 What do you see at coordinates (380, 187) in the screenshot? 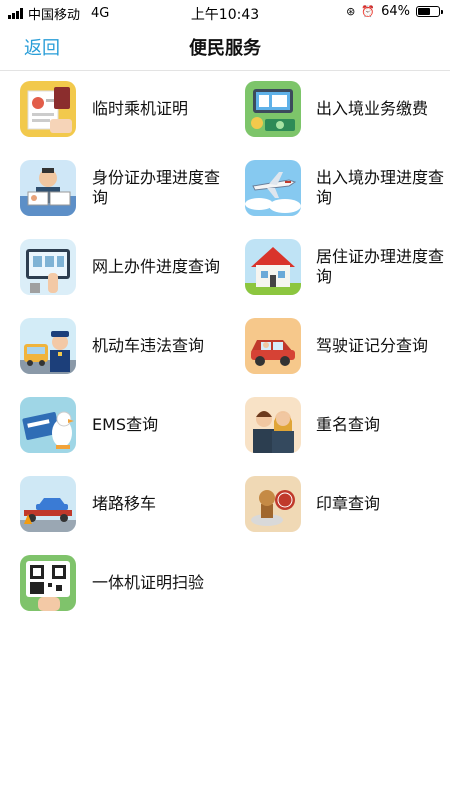
I see `service-label: 出入境办理进度查询` at bounding box center [380, 187].